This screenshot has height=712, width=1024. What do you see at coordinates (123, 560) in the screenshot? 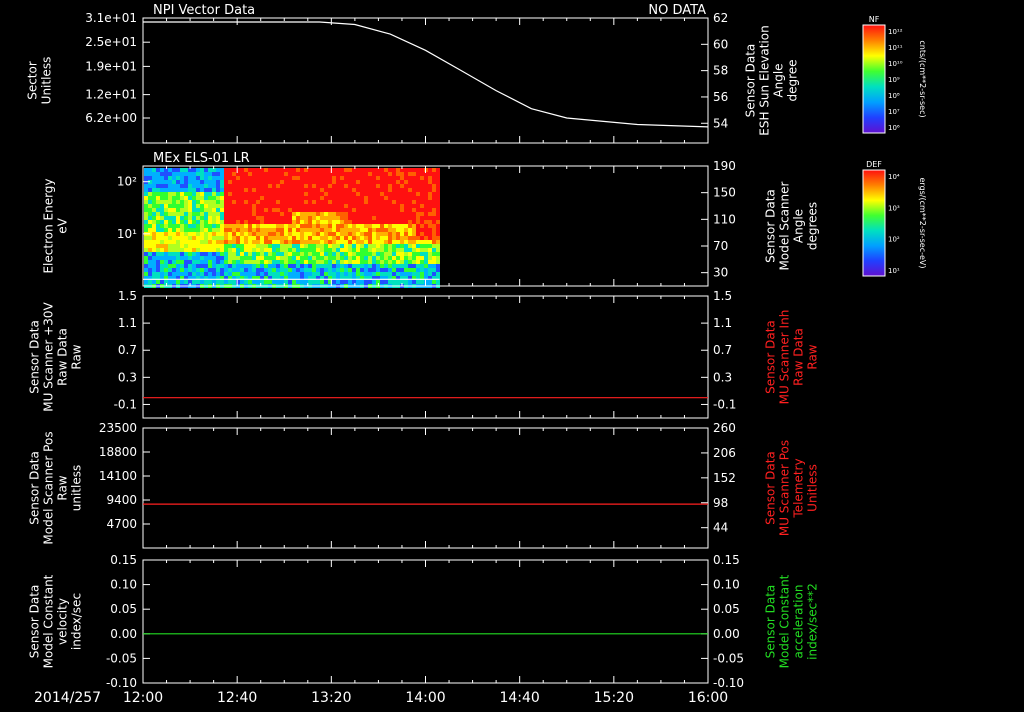
I see `y-tick-label-left: 0.15` at bounding box center [123, 560].